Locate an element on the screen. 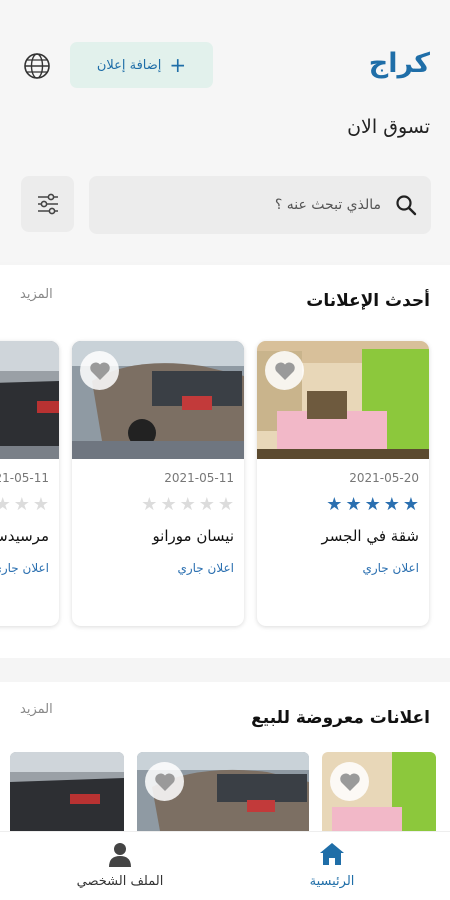  bottom-navigation: الرئيسية الملف الشخصي is located at coordinates (225, 865).